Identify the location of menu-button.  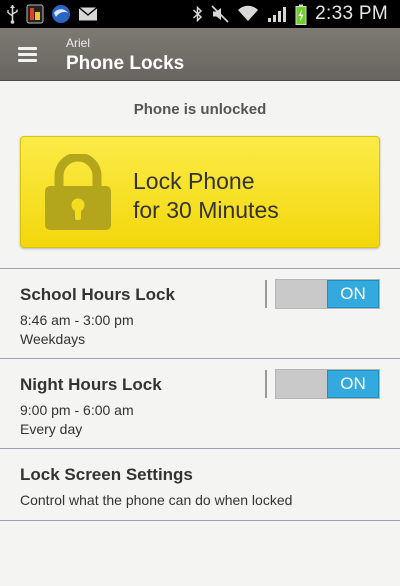
(27, 54).